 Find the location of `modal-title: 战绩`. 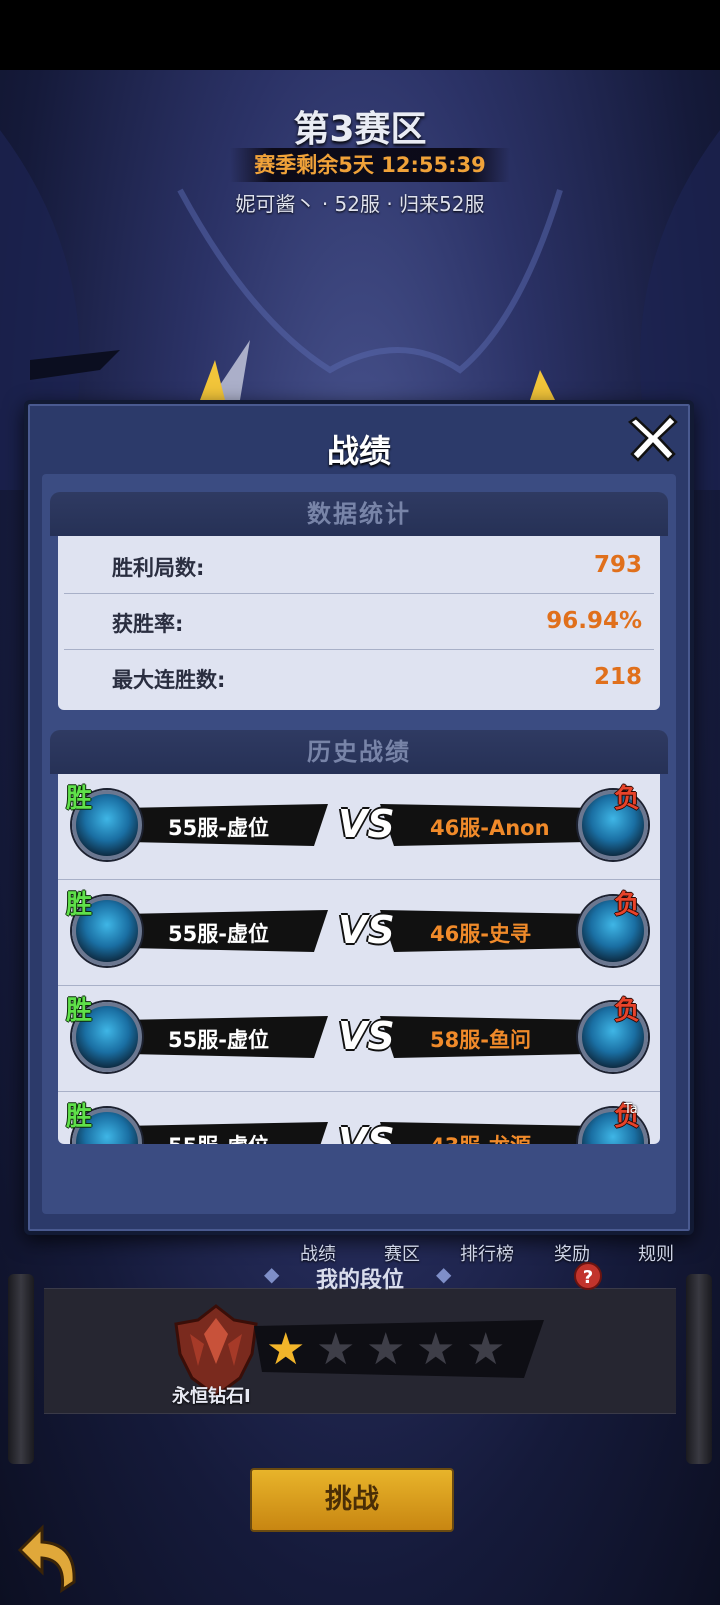

modal-title: 战绩 is located at coordinates (358, 451).